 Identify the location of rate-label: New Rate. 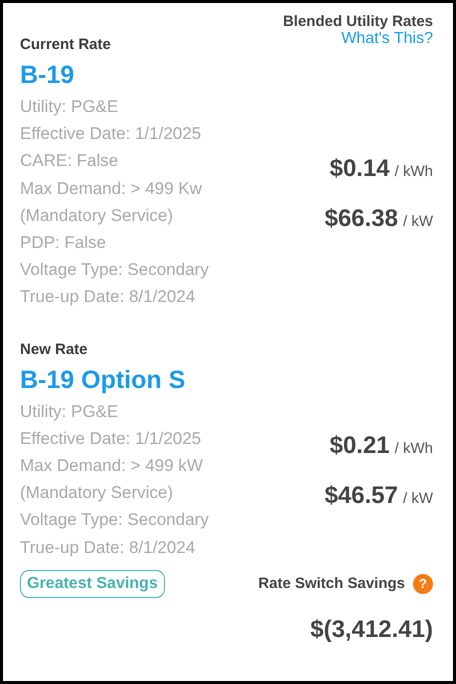
(54, 349).